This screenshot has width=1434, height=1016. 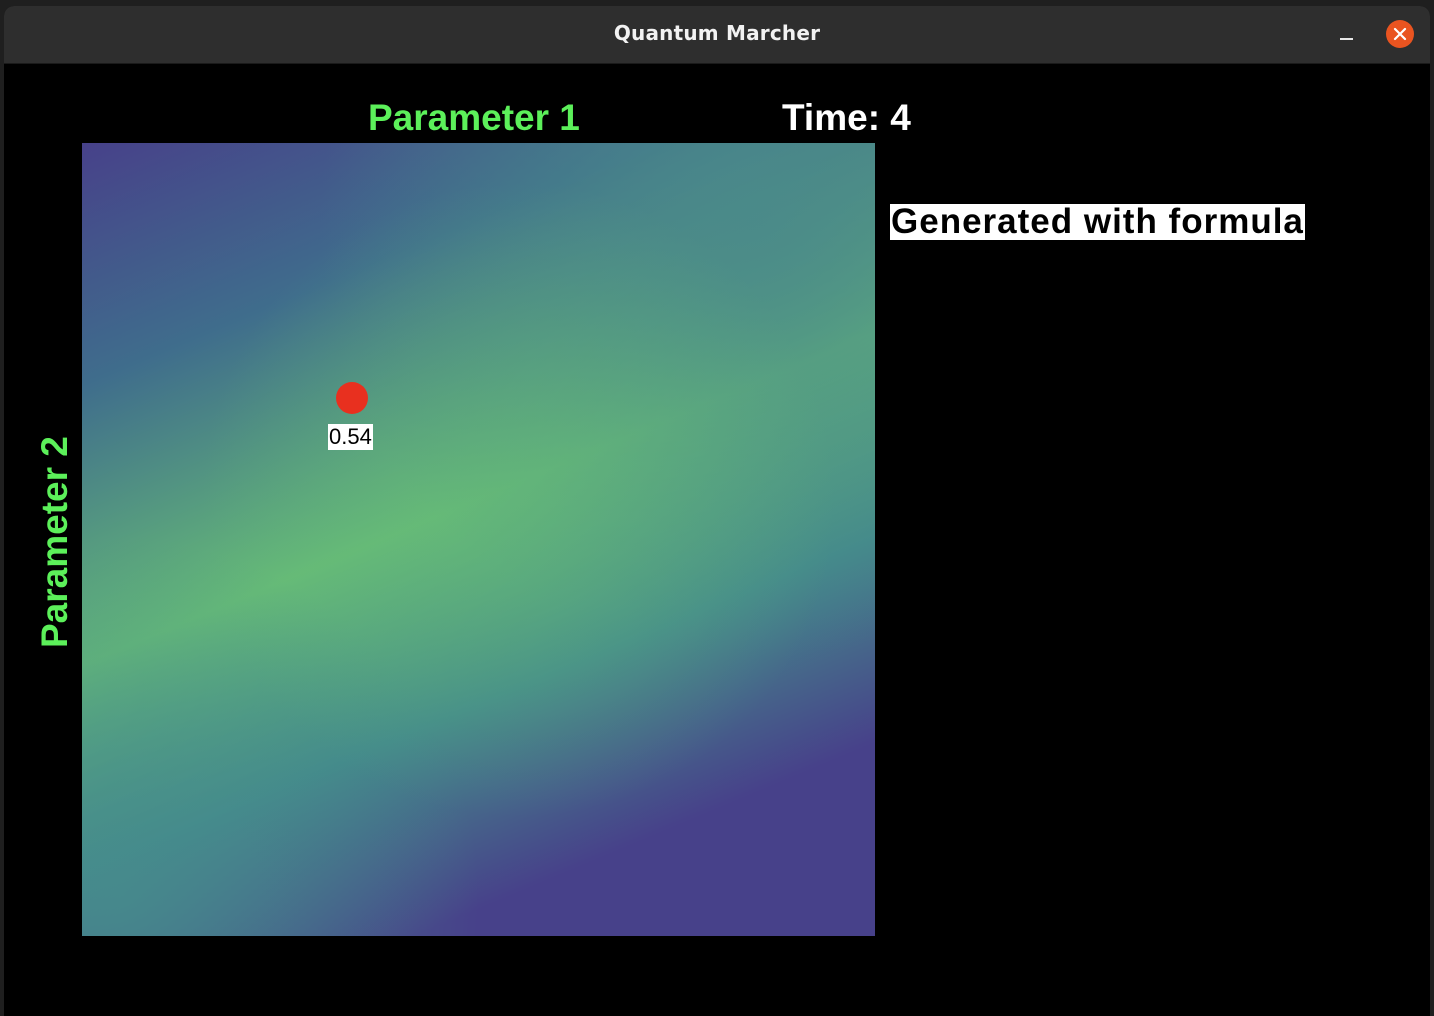 What do you see at coordinates (1346, 39) in the screenshot?
I see `minimize-icon` at bounding box center [1346, 39].